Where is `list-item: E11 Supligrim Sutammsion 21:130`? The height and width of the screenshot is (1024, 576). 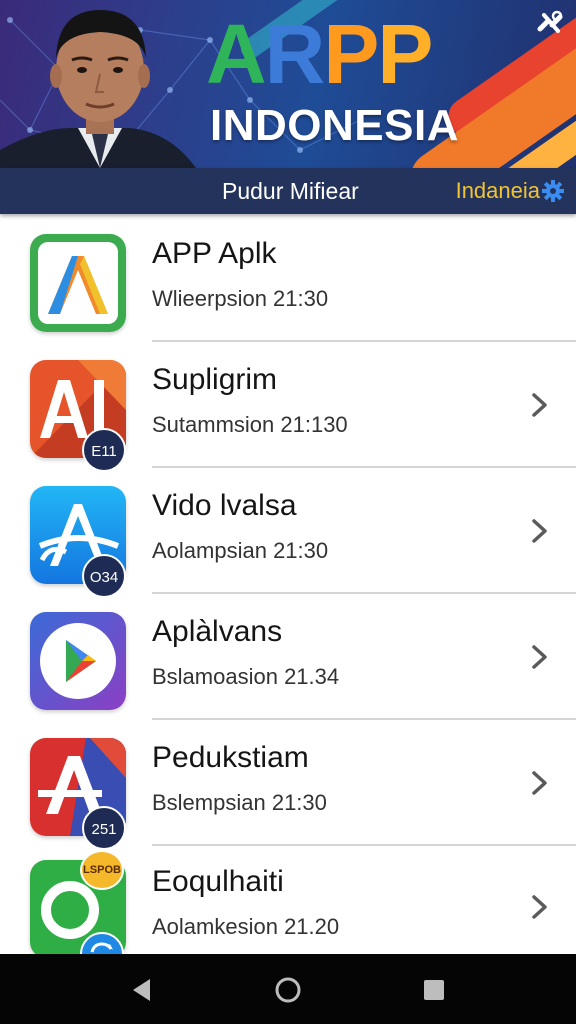
list-item: E11 Supligrim Sutammsion 21:130 is located at coordinates (288, 407).